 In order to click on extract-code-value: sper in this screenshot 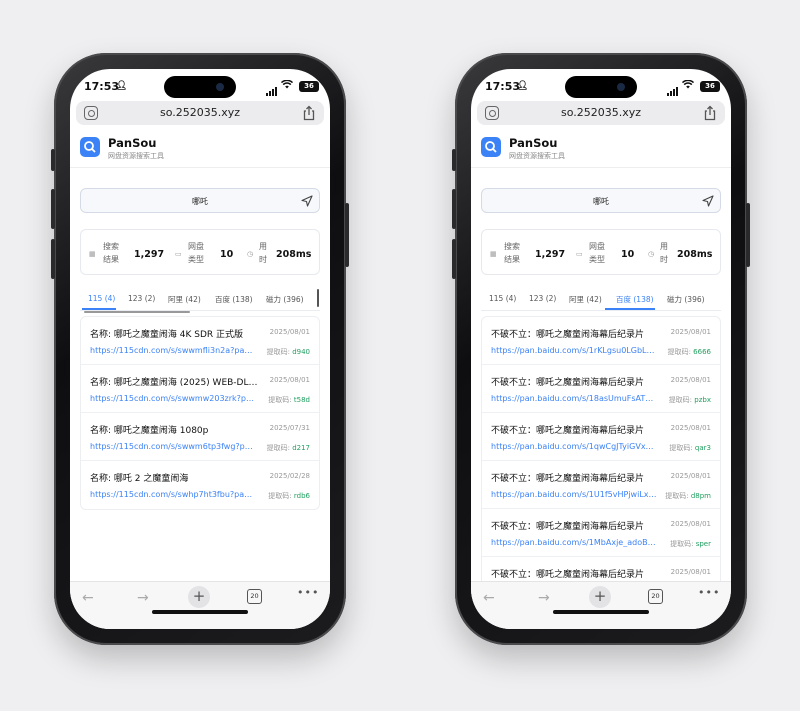, I will do `click(703, 544)`.